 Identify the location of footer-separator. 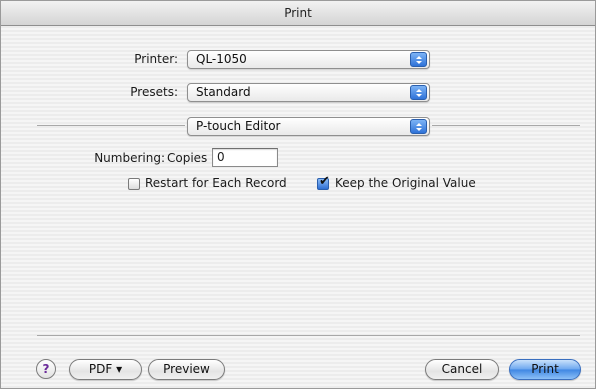
(308, 335).